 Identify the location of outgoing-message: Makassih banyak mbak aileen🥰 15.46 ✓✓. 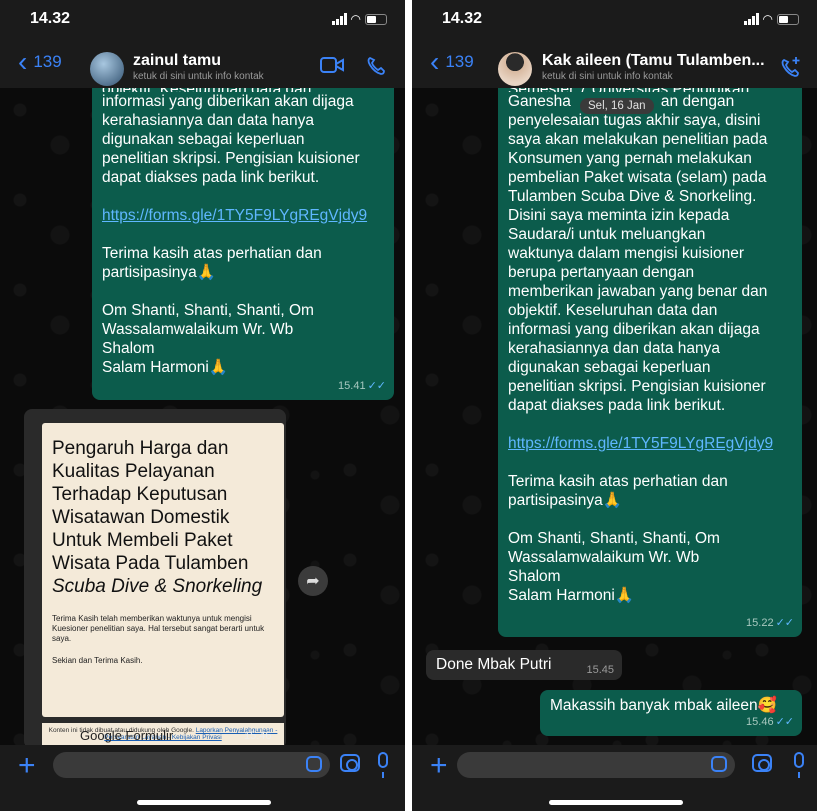
(671, 713).